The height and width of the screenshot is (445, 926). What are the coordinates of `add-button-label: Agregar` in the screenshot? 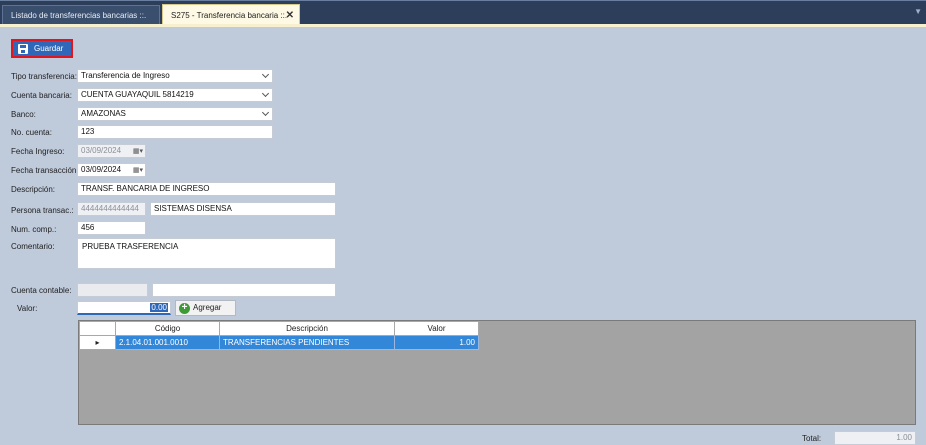 It's located at (207, 307).